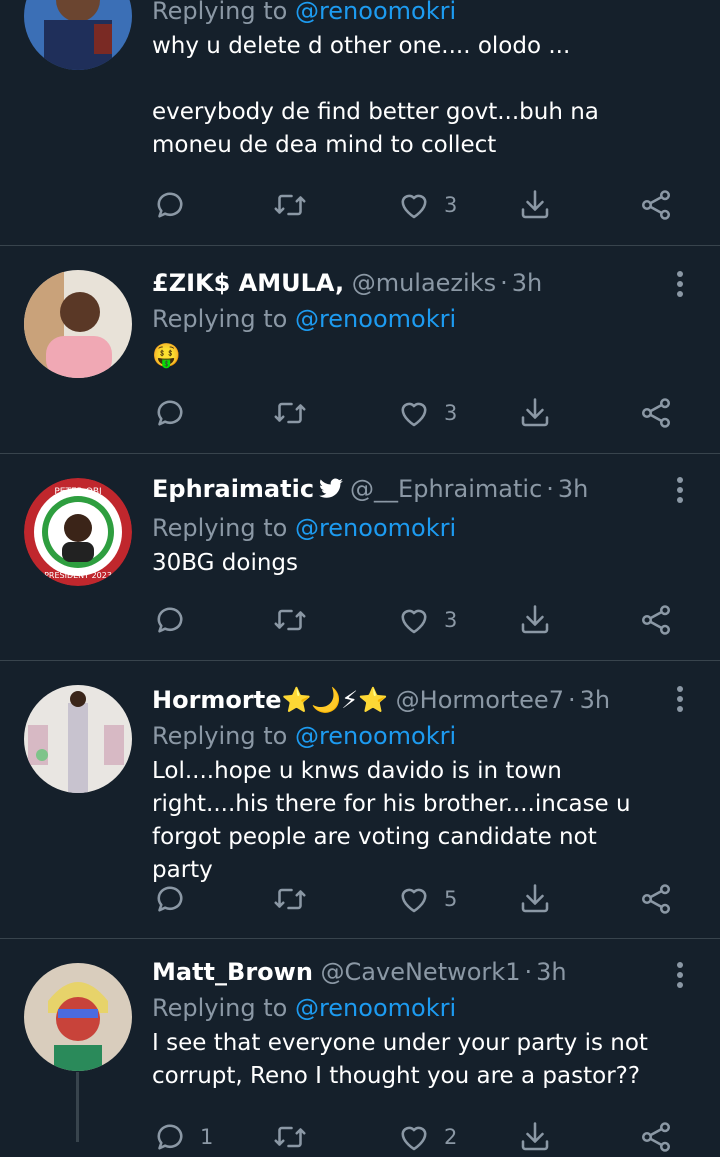  I want to click on like-button: 5, so click(426, 899).